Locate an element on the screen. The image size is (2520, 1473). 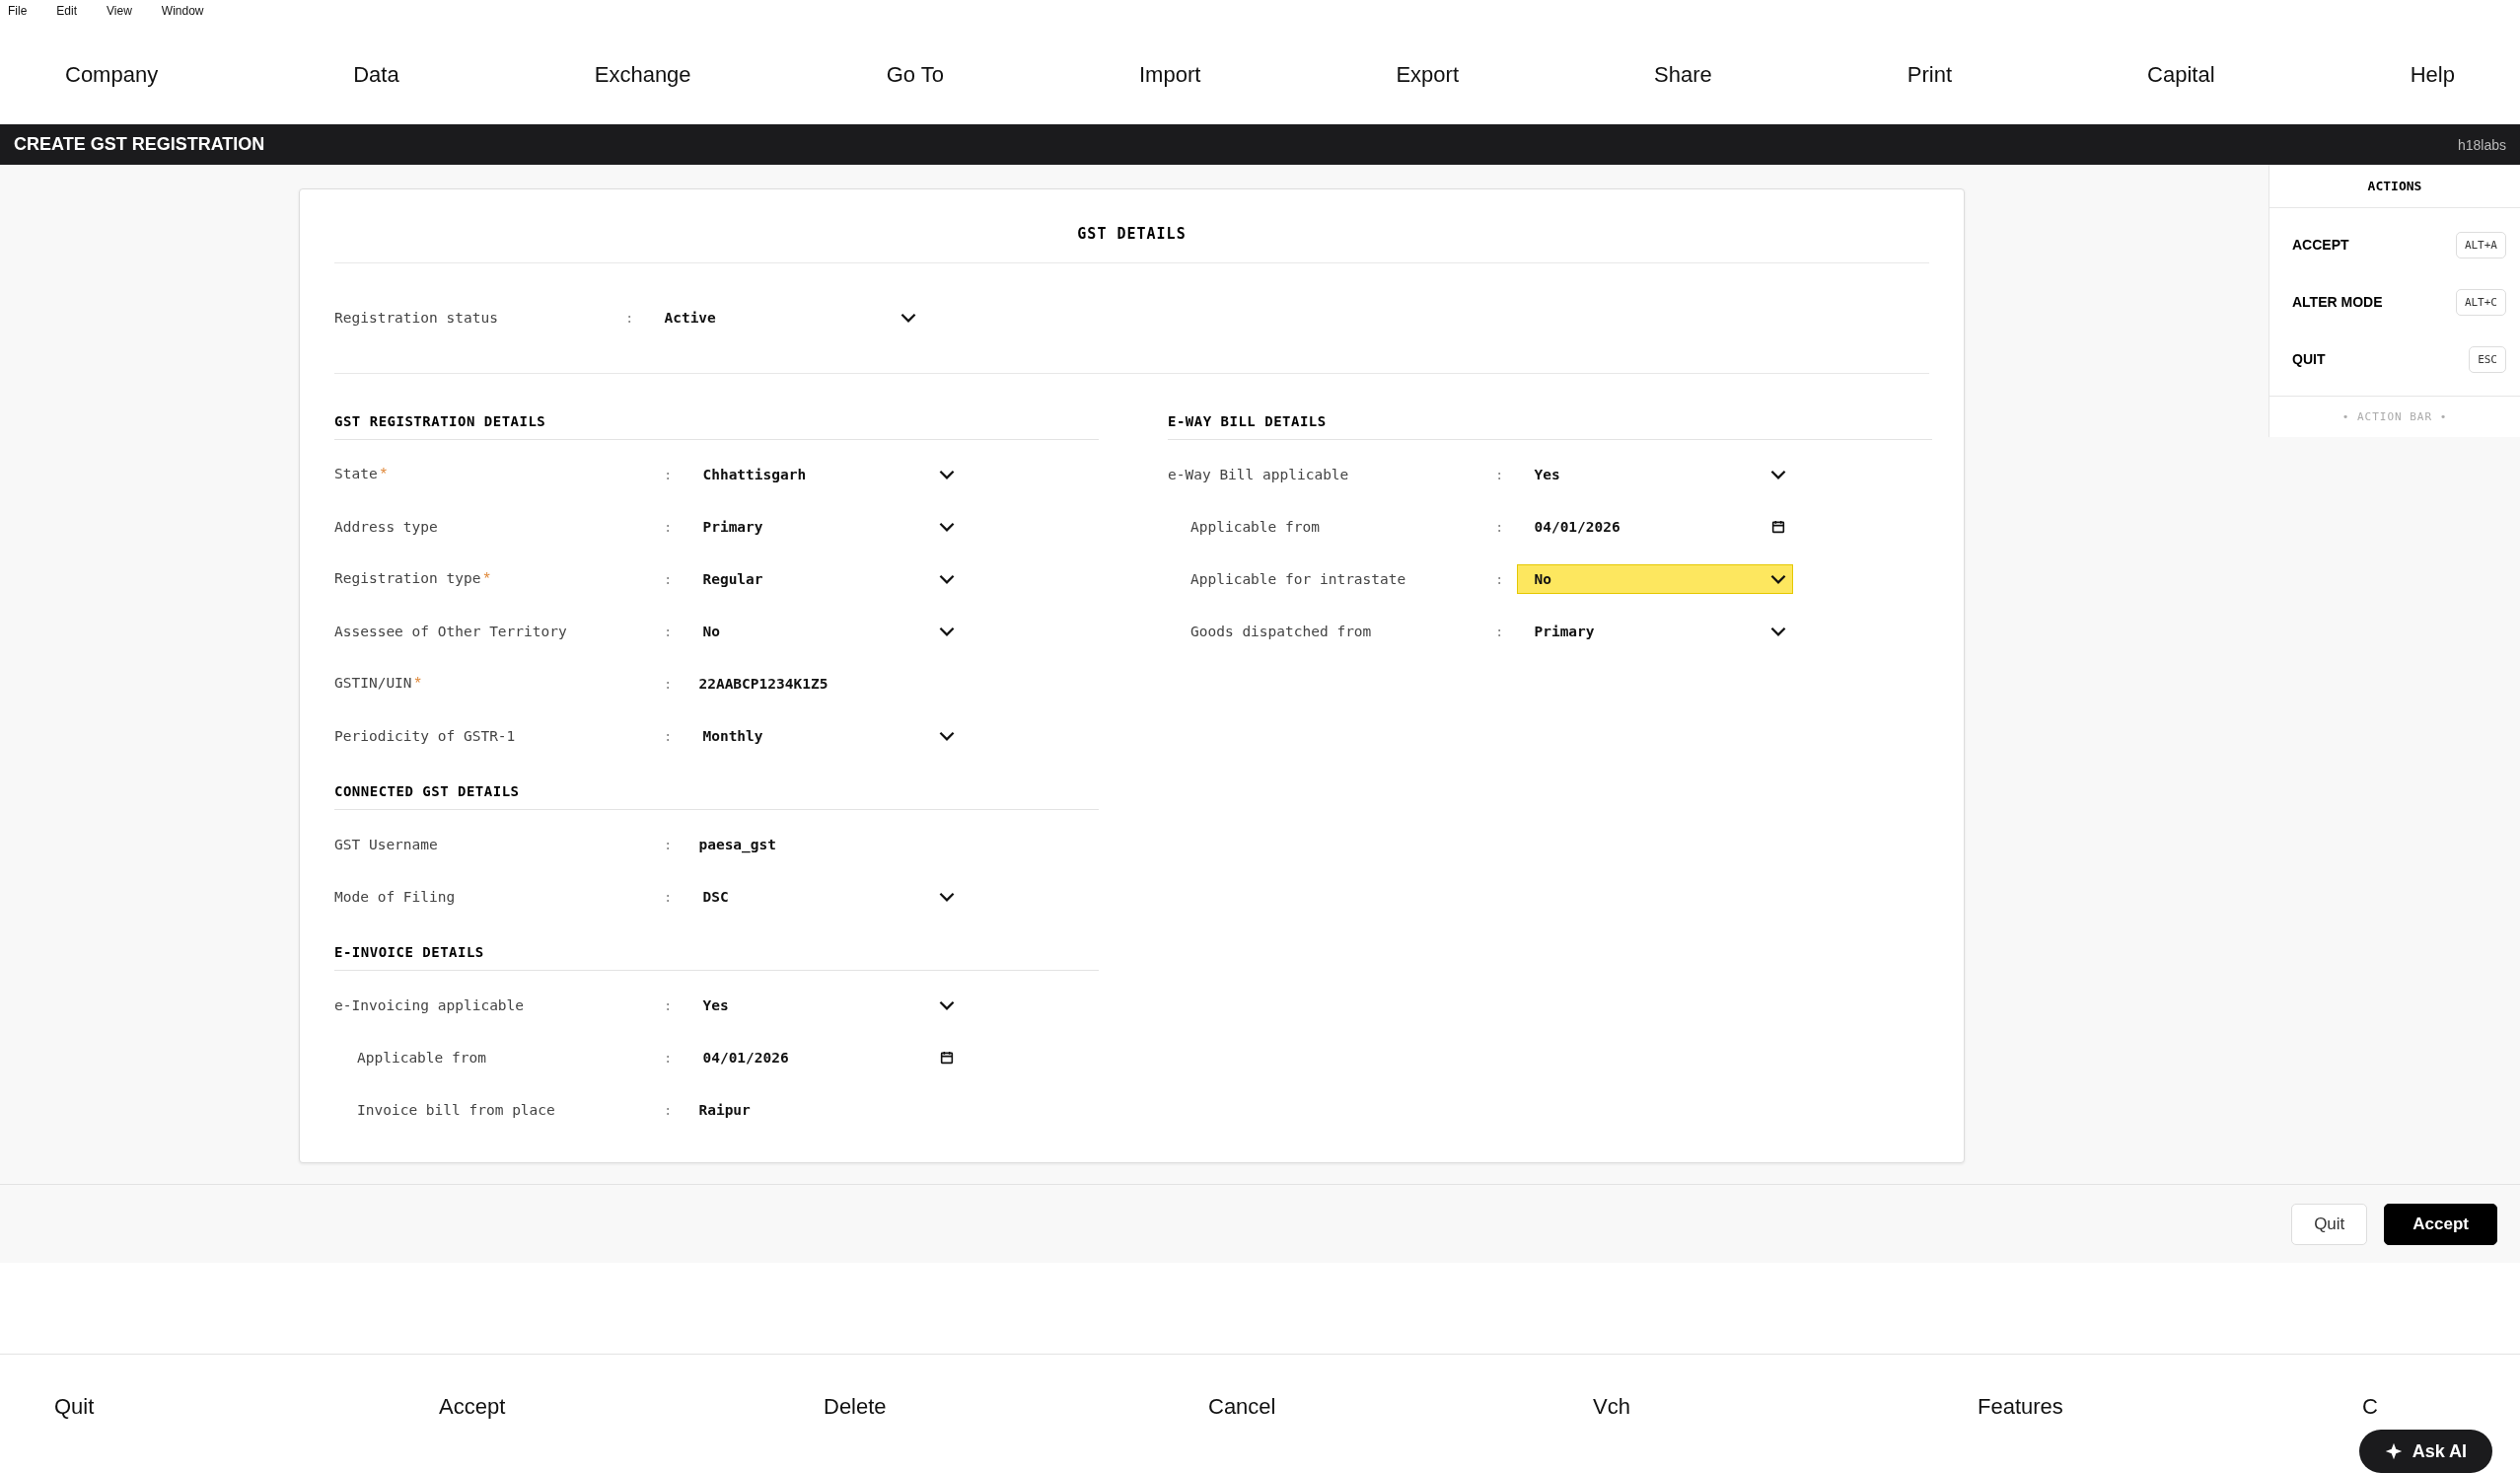
field-label: Applicable for intrastate is located at coordinates (1298, 578).